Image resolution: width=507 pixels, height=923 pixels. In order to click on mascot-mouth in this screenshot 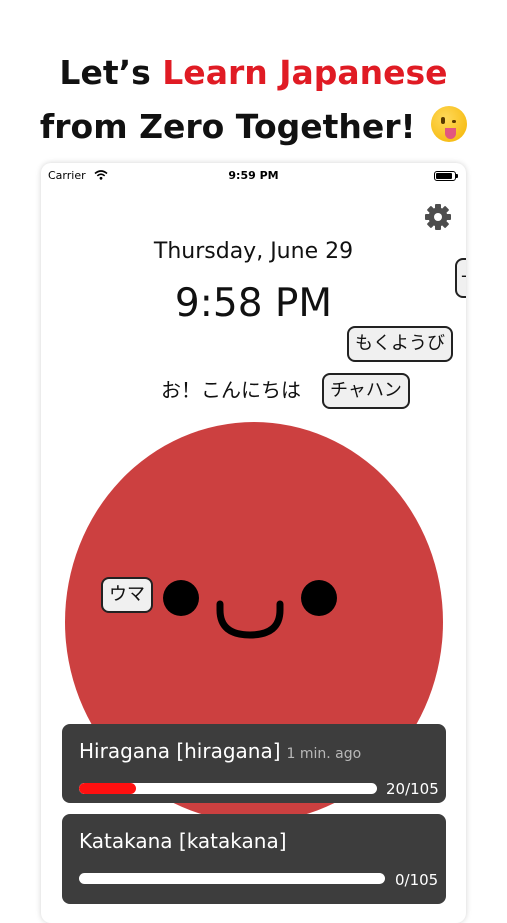, I will do `click(250, 619)`.